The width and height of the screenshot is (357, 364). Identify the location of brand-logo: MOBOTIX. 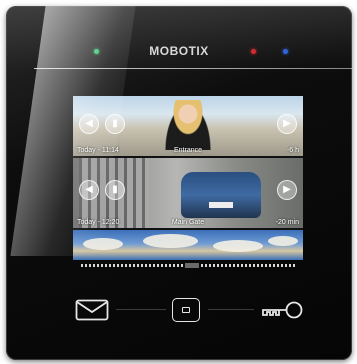
(179, 51).